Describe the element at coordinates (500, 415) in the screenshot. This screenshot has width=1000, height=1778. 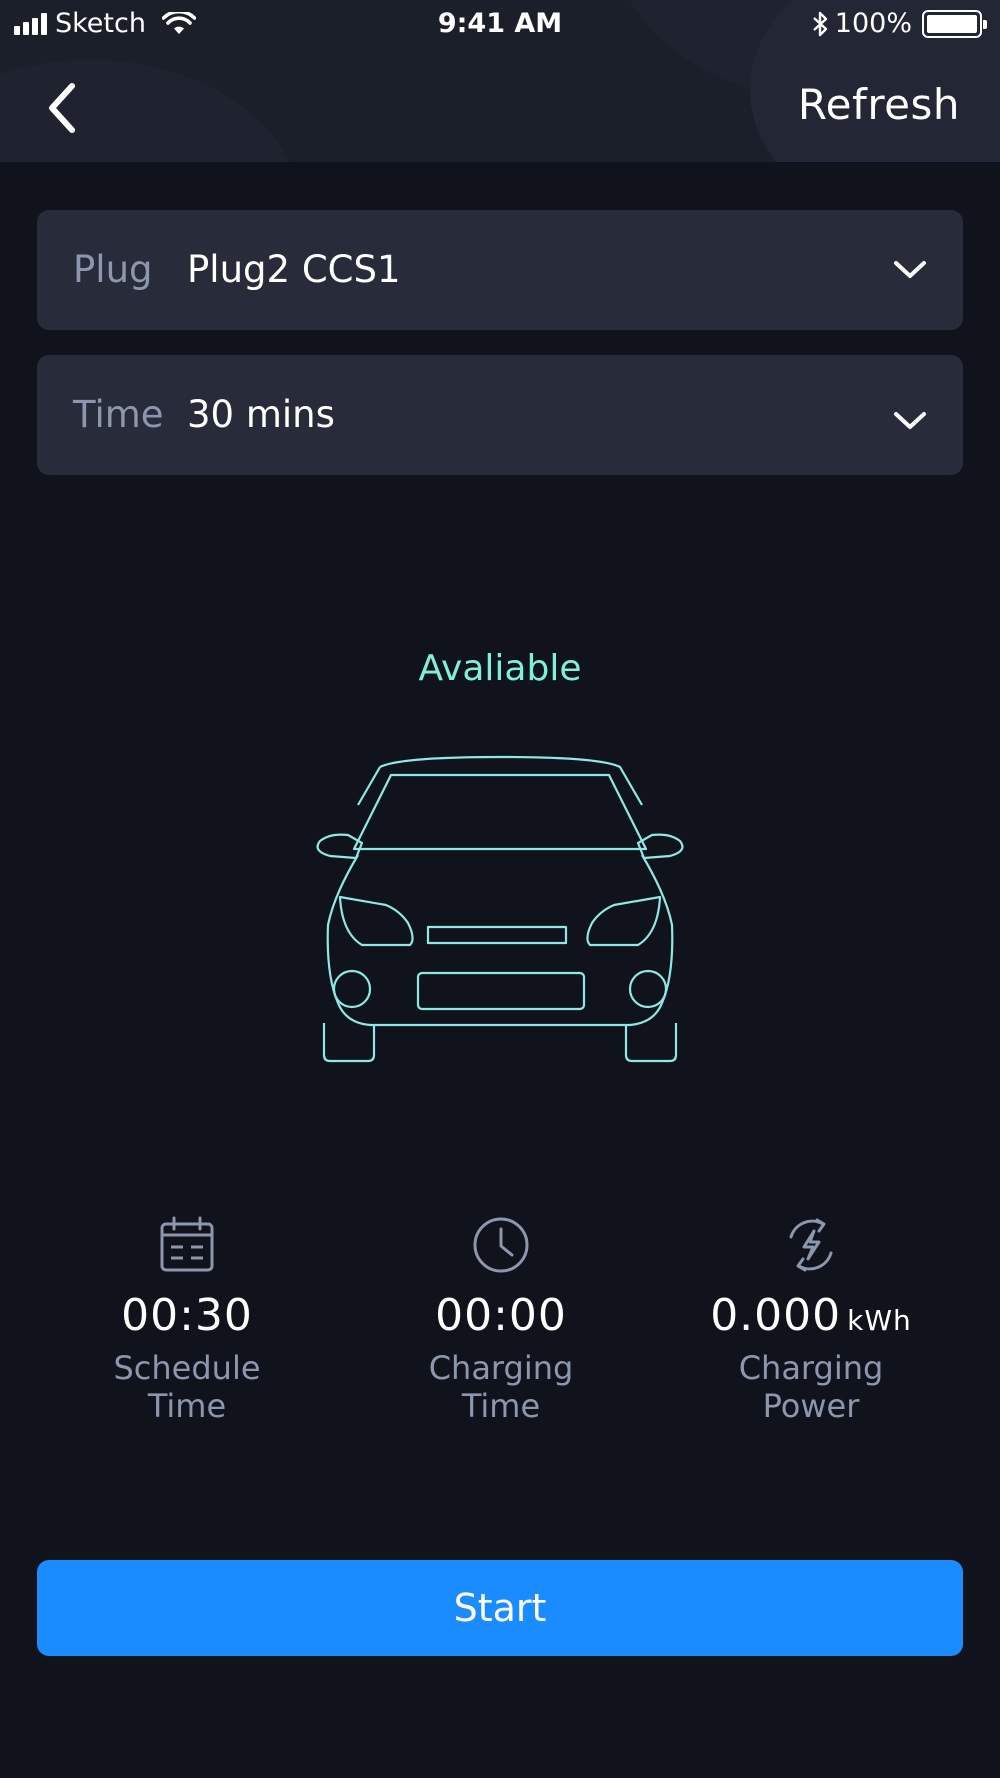
I see `time-select: Time 30 mins` at that location.